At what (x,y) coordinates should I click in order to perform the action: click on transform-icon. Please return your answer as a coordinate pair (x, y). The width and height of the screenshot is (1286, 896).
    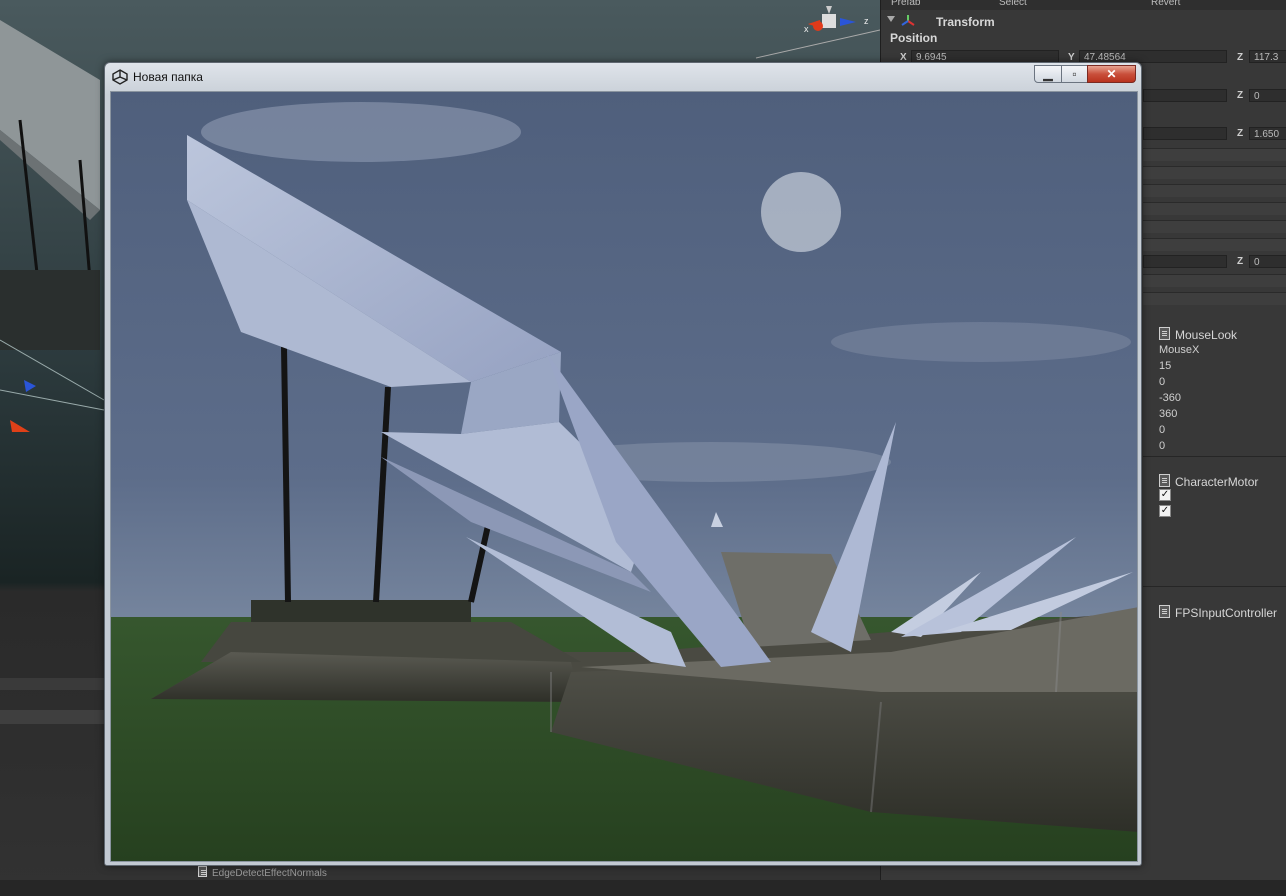
    Looking at the image, I should click on (908, 20).